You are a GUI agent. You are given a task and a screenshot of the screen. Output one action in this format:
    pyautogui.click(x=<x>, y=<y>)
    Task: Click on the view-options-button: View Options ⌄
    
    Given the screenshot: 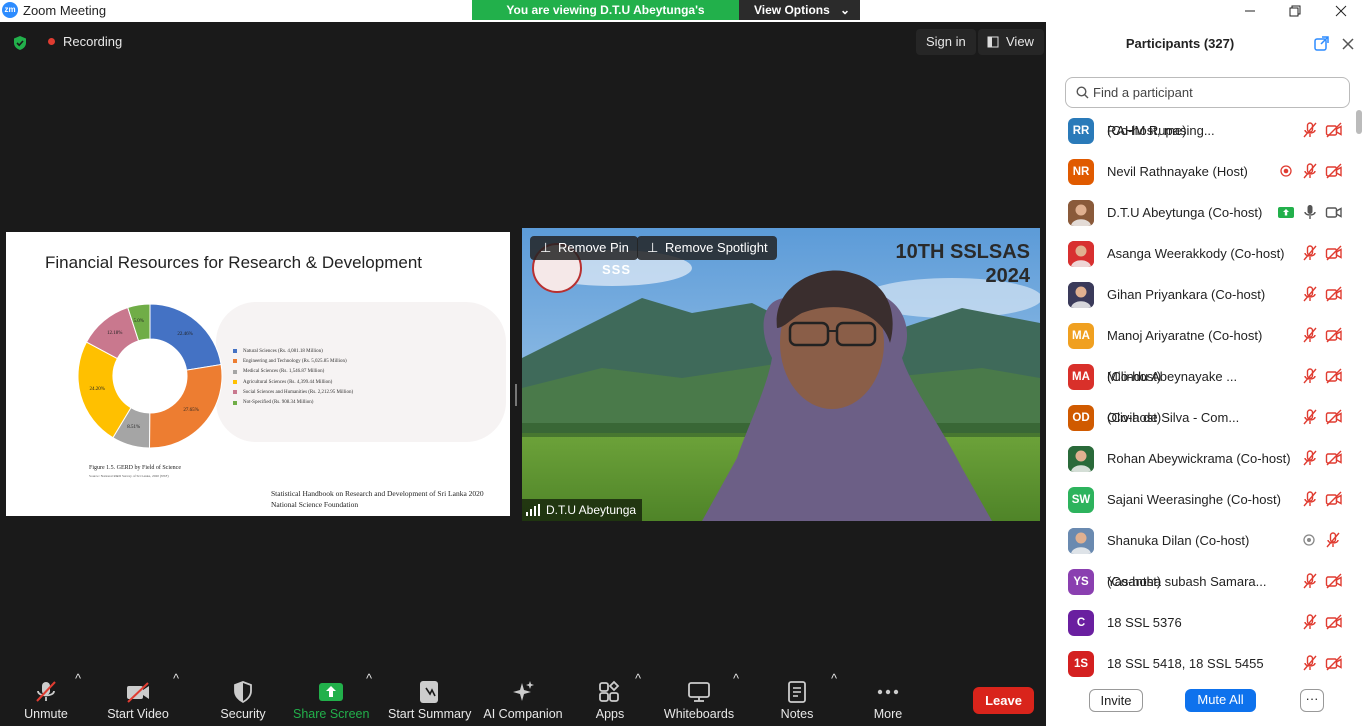 What is the action you would take?
    pyautogui.click(x=799, y=10)
    